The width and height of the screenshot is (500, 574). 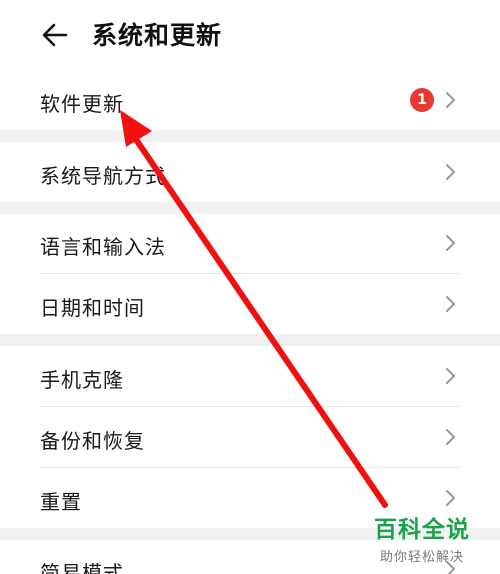 What do you see at coordinates (250, 376) in the screenshot?
I see `phone-clone-item: 手机克隆` at bounding box center [250, 376].